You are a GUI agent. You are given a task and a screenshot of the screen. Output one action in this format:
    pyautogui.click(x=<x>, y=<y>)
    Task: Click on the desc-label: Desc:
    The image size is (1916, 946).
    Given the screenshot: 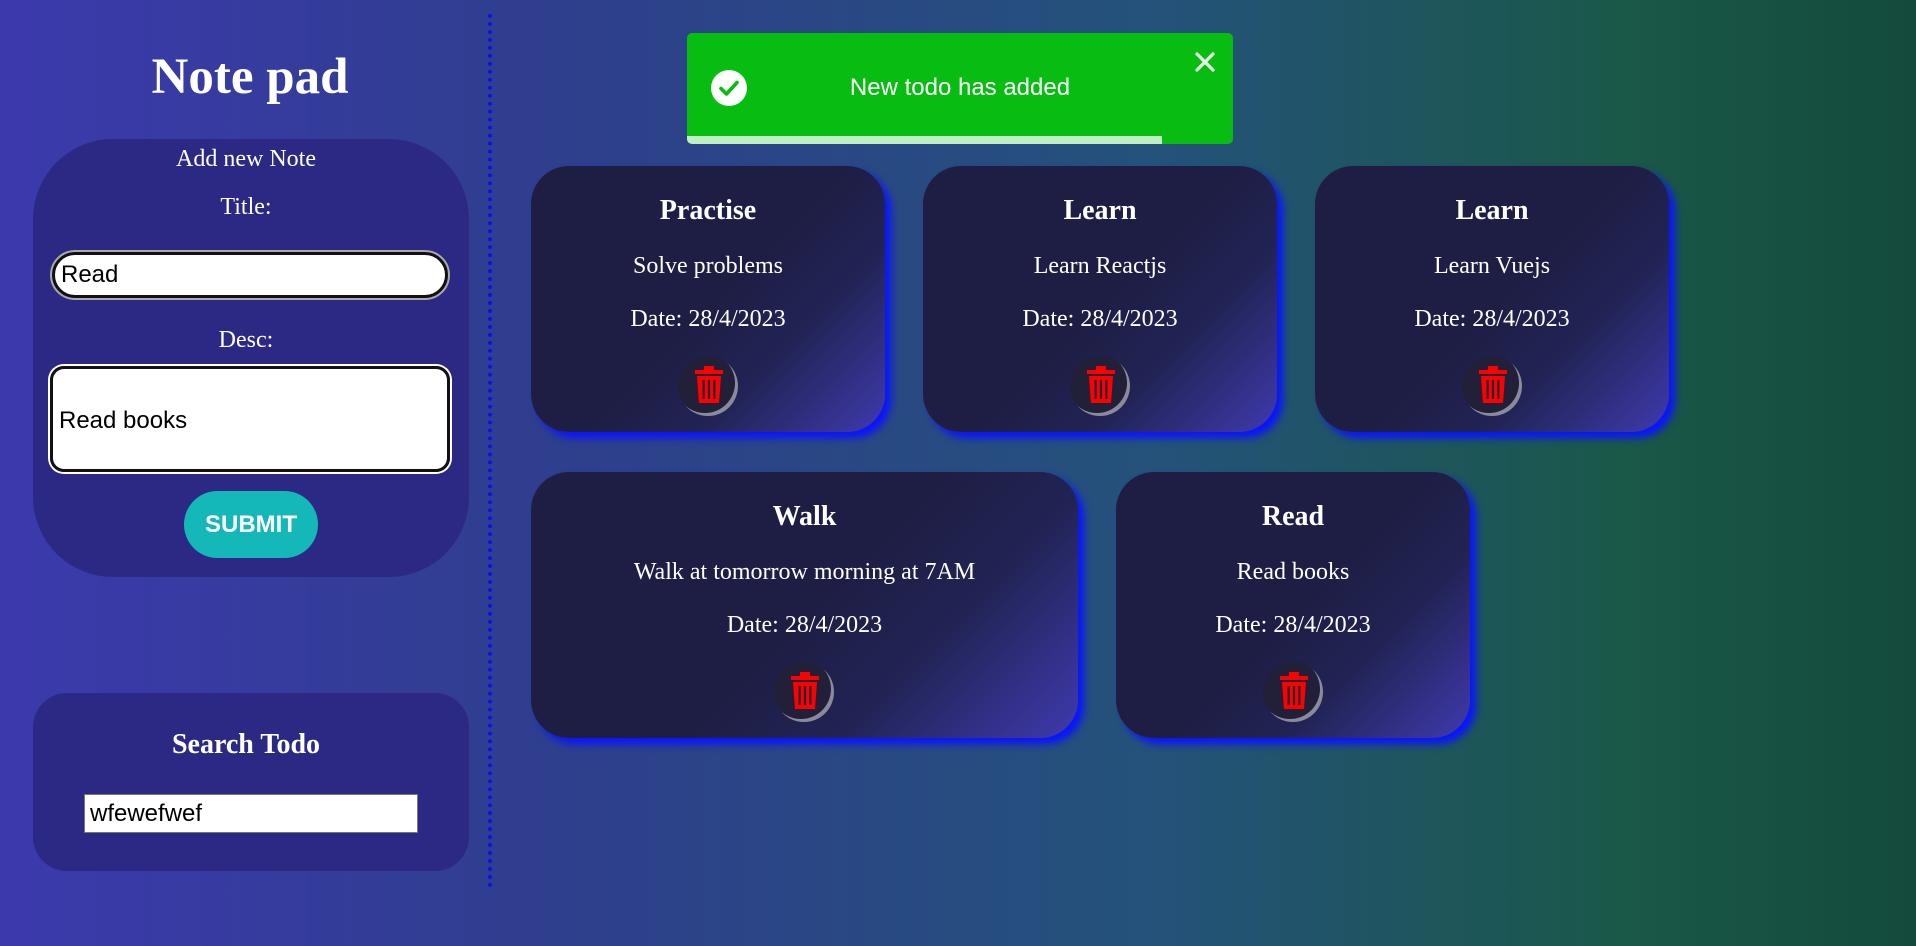 What is the action you would take?
    pyautogui.click(x=246, y=340)
    